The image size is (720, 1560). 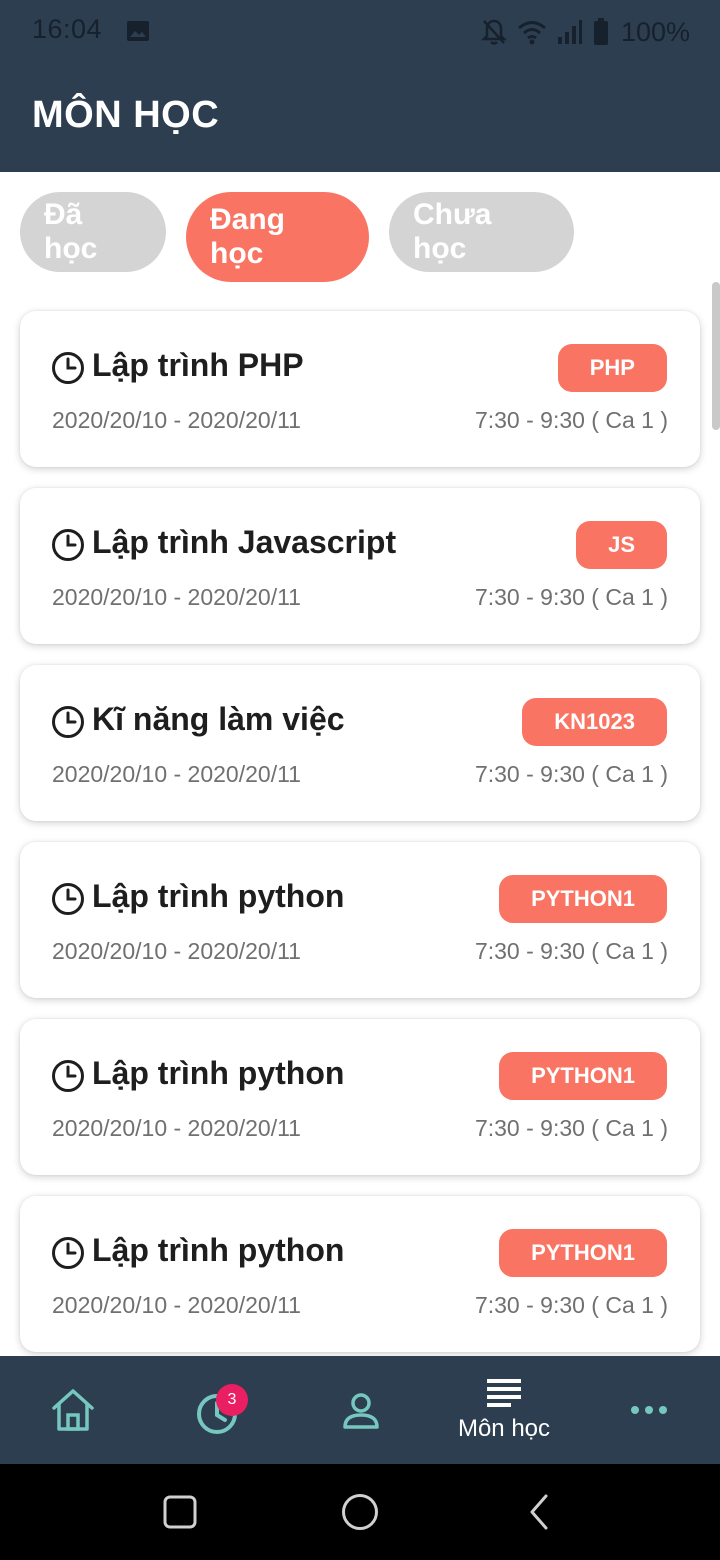 What do you see at coordinates (504, 1428) in the screenshot?
I see `nav-courses-label: Môn học` at bounding box center [504, 1428].